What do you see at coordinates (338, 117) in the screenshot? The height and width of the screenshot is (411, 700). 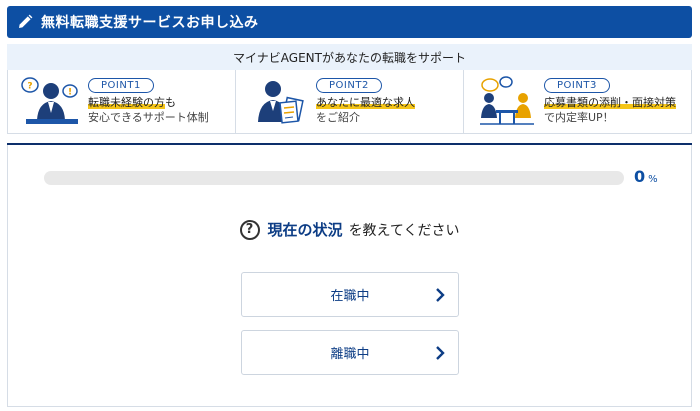 I see `point-description: をご紹介` at bounding box center [338, 117].